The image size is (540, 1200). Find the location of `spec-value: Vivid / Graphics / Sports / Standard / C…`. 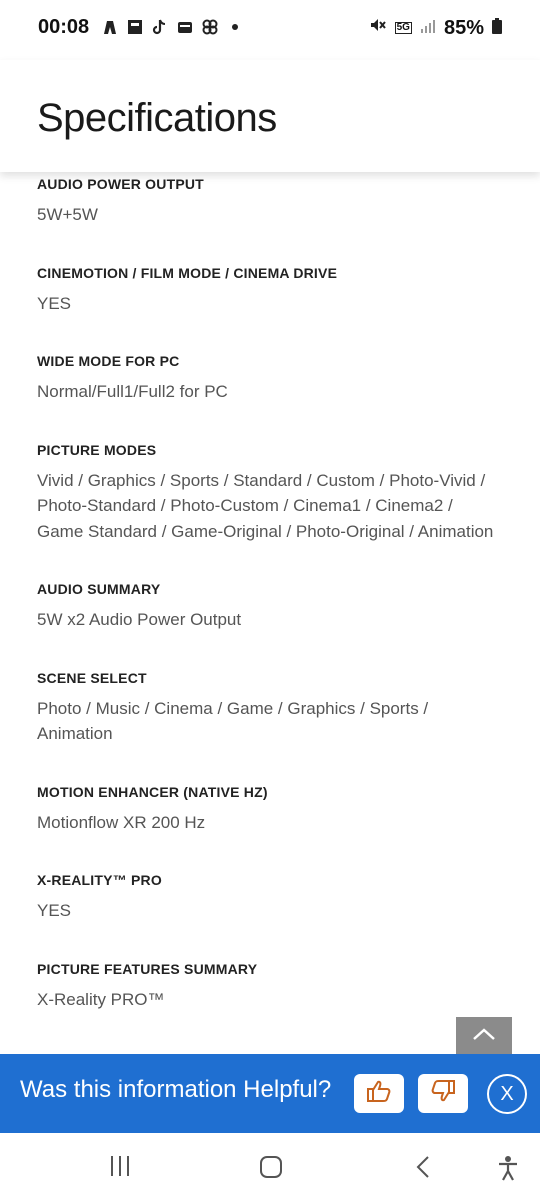

spec-value: Vivid / Graphics / Sports / Standard / C… is located at coordinates (265, 505).